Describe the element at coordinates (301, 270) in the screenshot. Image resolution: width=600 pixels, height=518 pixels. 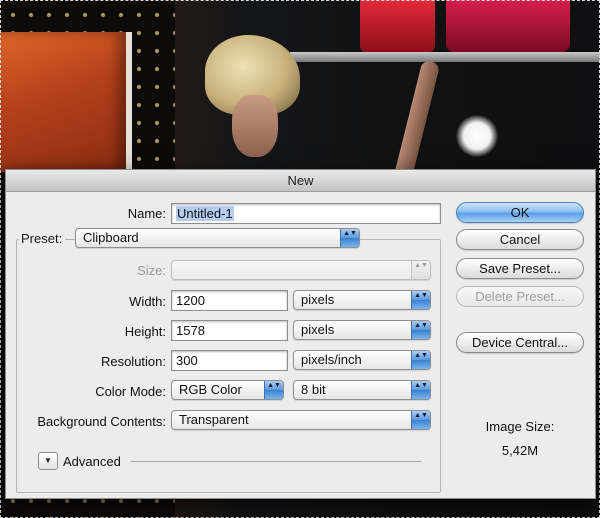
I see `size-select: ▲▼` at that location.